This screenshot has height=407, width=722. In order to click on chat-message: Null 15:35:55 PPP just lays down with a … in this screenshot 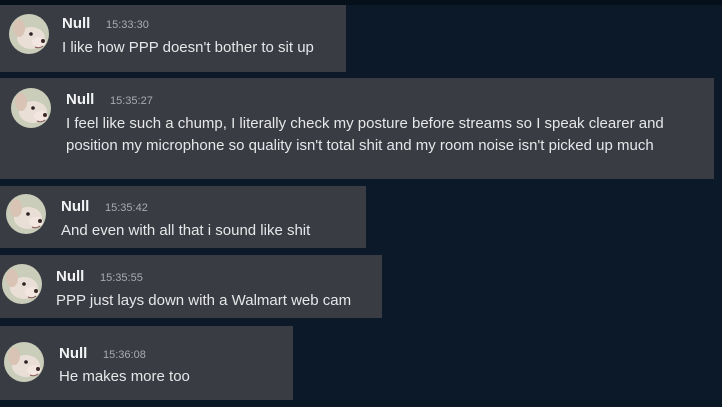, I will do `click(191, 286)`.